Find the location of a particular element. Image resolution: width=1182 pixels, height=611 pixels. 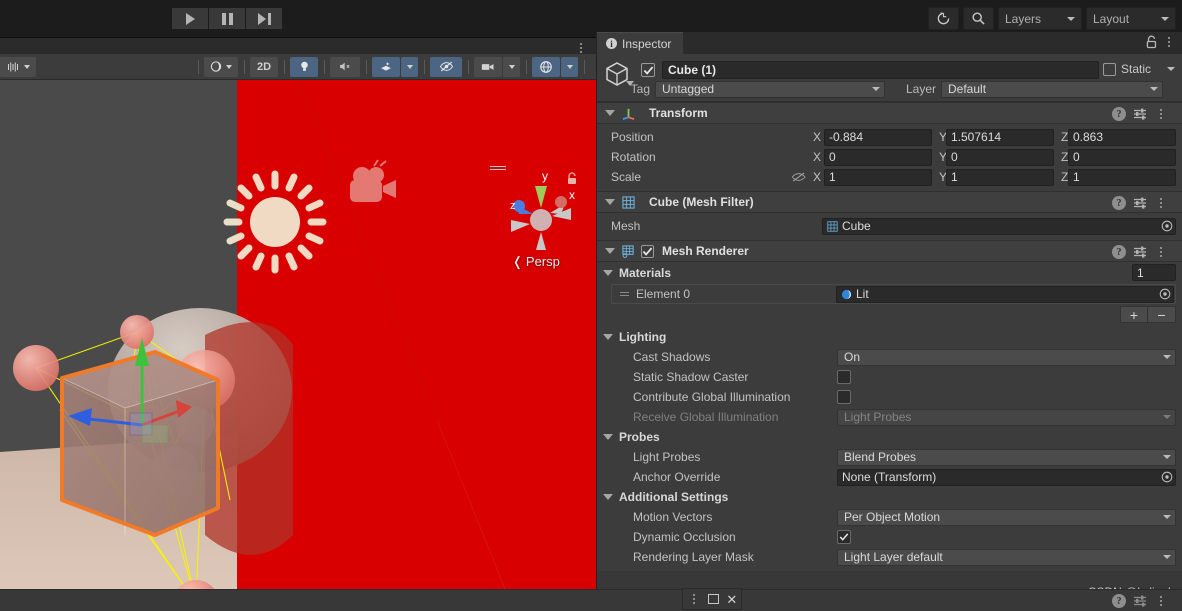

rotation-x-input is located at coordinates (878, 157).